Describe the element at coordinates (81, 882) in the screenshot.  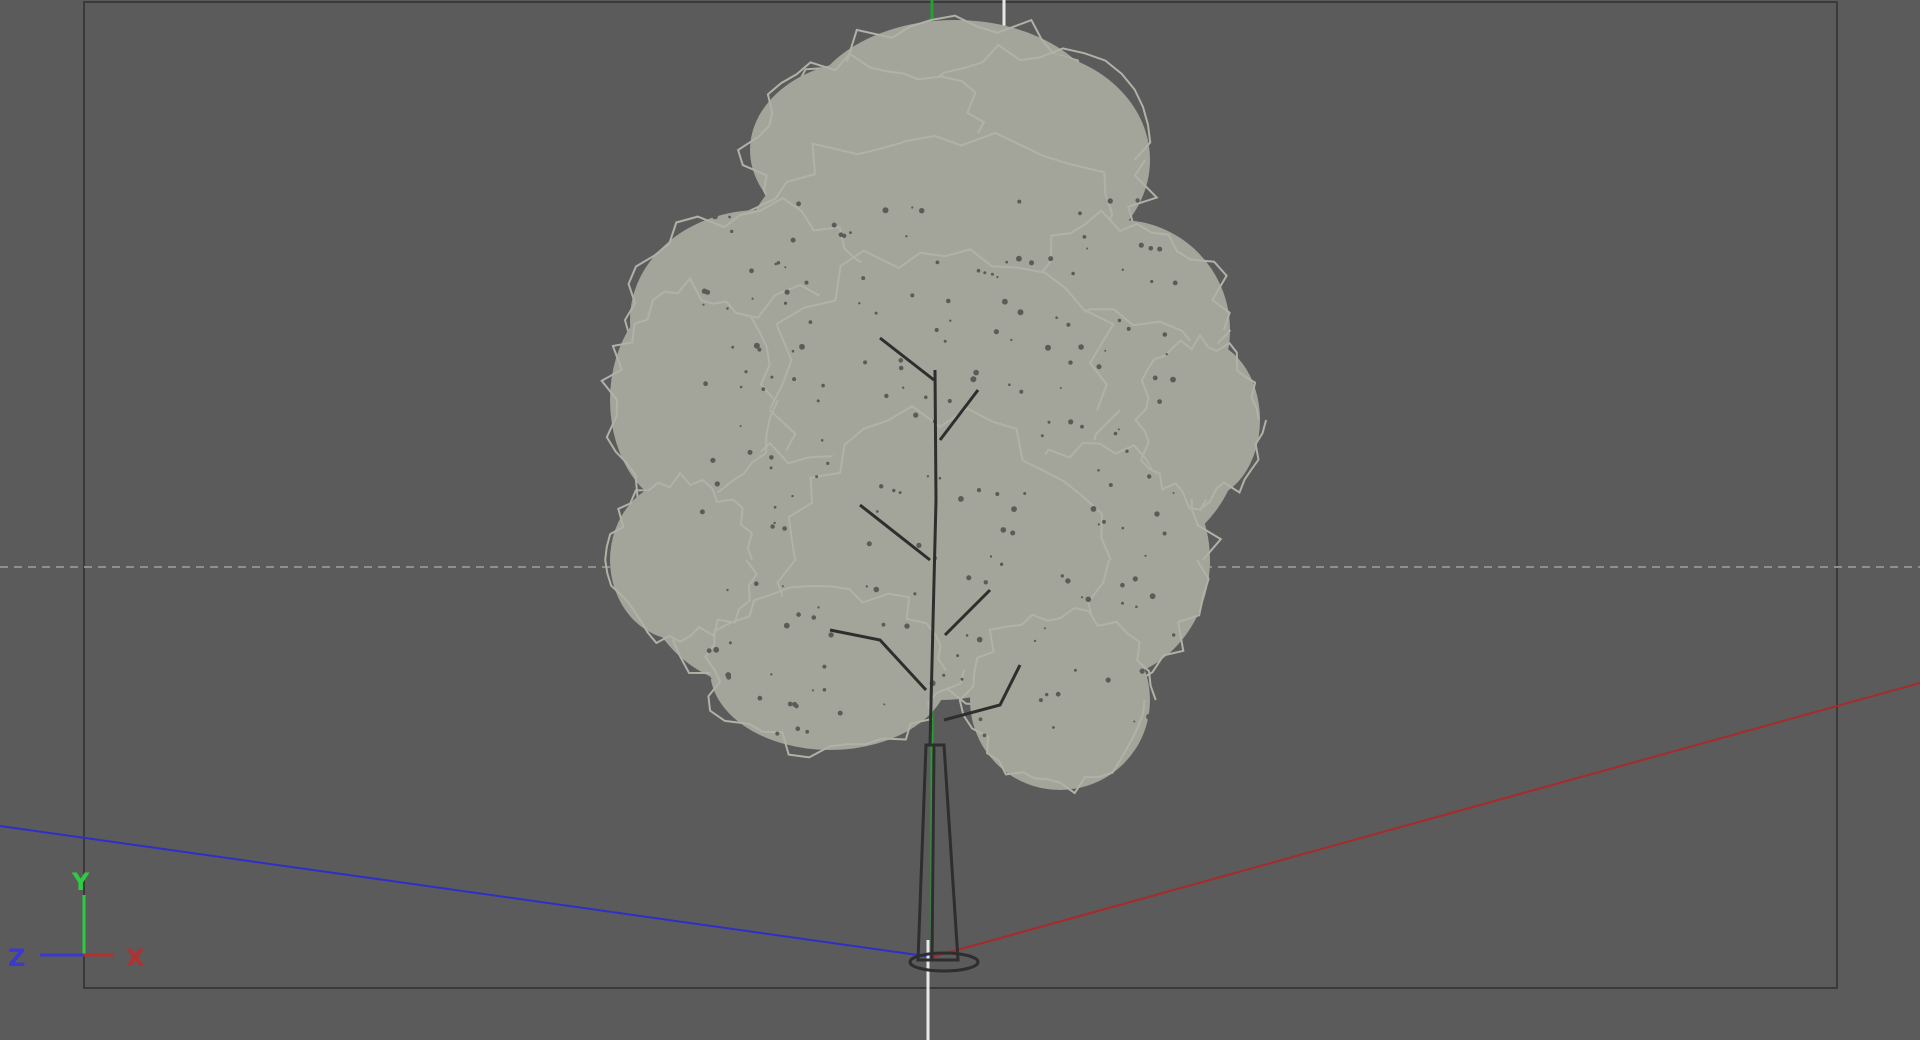
I see `gizmo-y-label: Y` at that location.